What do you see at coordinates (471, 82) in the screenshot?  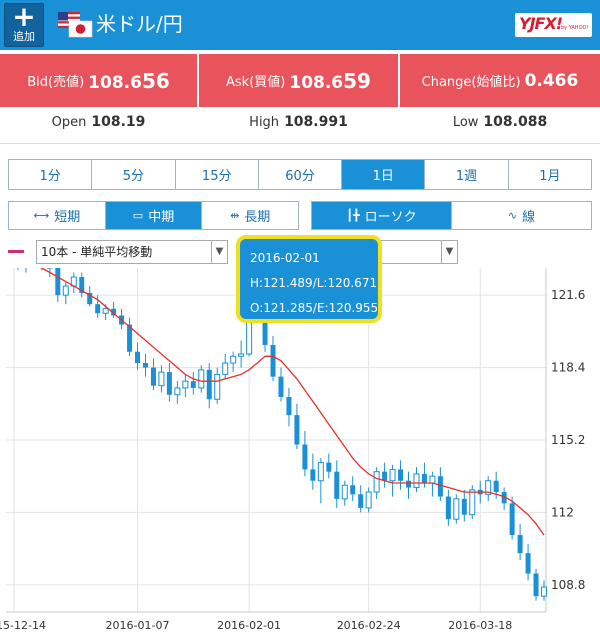 I see `change-label: Change(始値比)` at bounding box center [471, 82].